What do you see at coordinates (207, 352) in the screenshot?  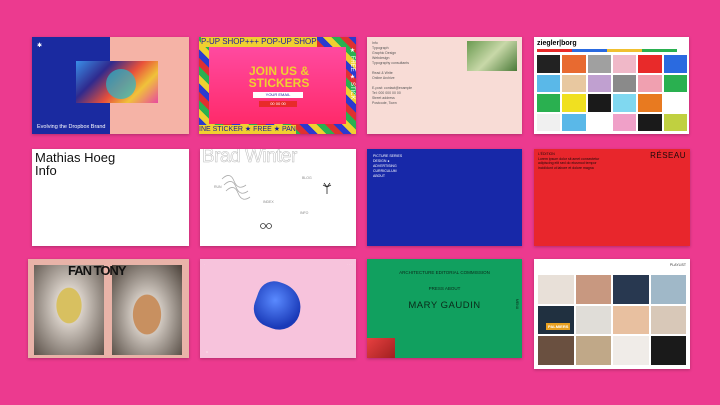 I see `corner-box-icon: □` at bounding box center [207, 352].